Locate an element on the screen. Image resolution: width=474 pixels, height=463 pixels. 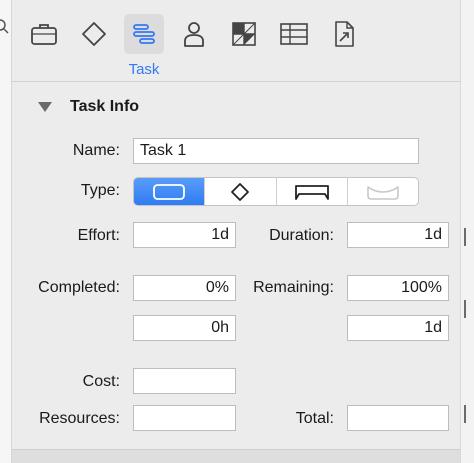
left-pane-edge is located at coordinates (6, 231).